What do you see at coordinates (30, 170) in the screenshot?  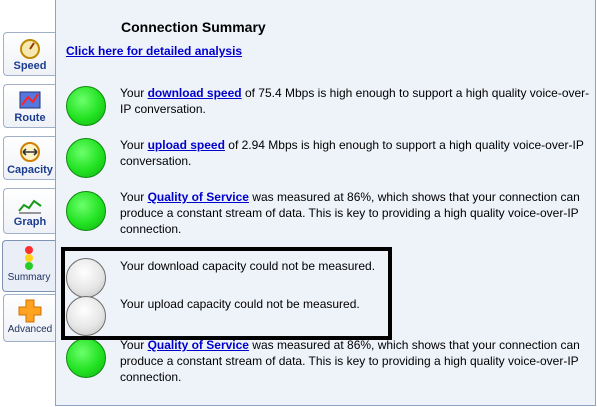 I see `tab-label: Capacity` at bounding box center [30, 170].